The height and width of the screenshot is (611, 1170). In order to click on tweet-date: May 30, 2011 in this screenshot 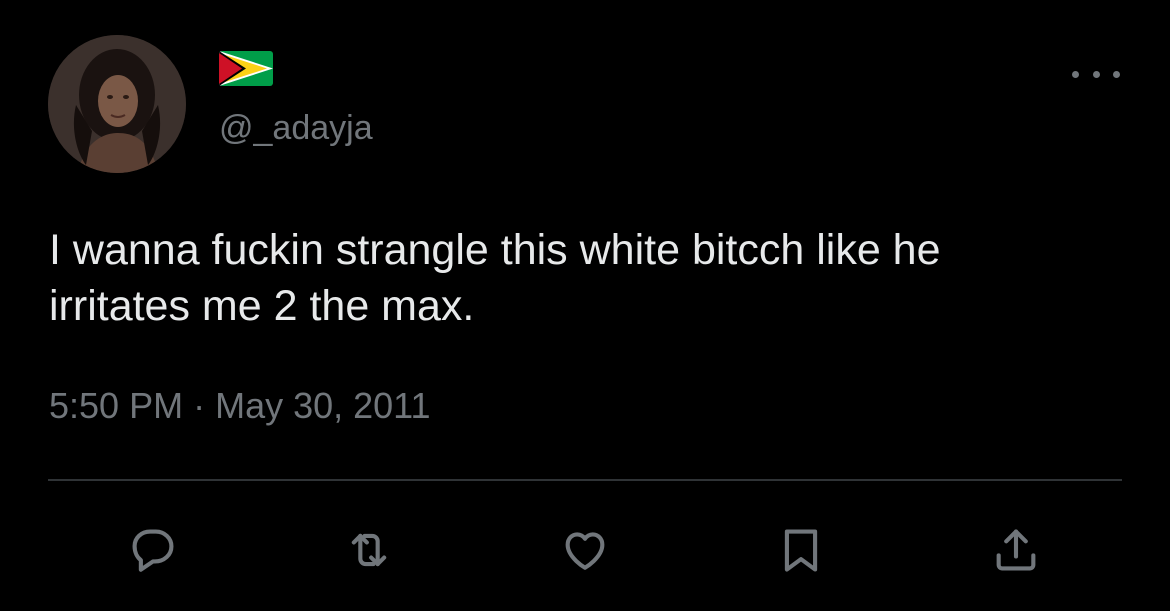, I will do `click(323, 405)`.